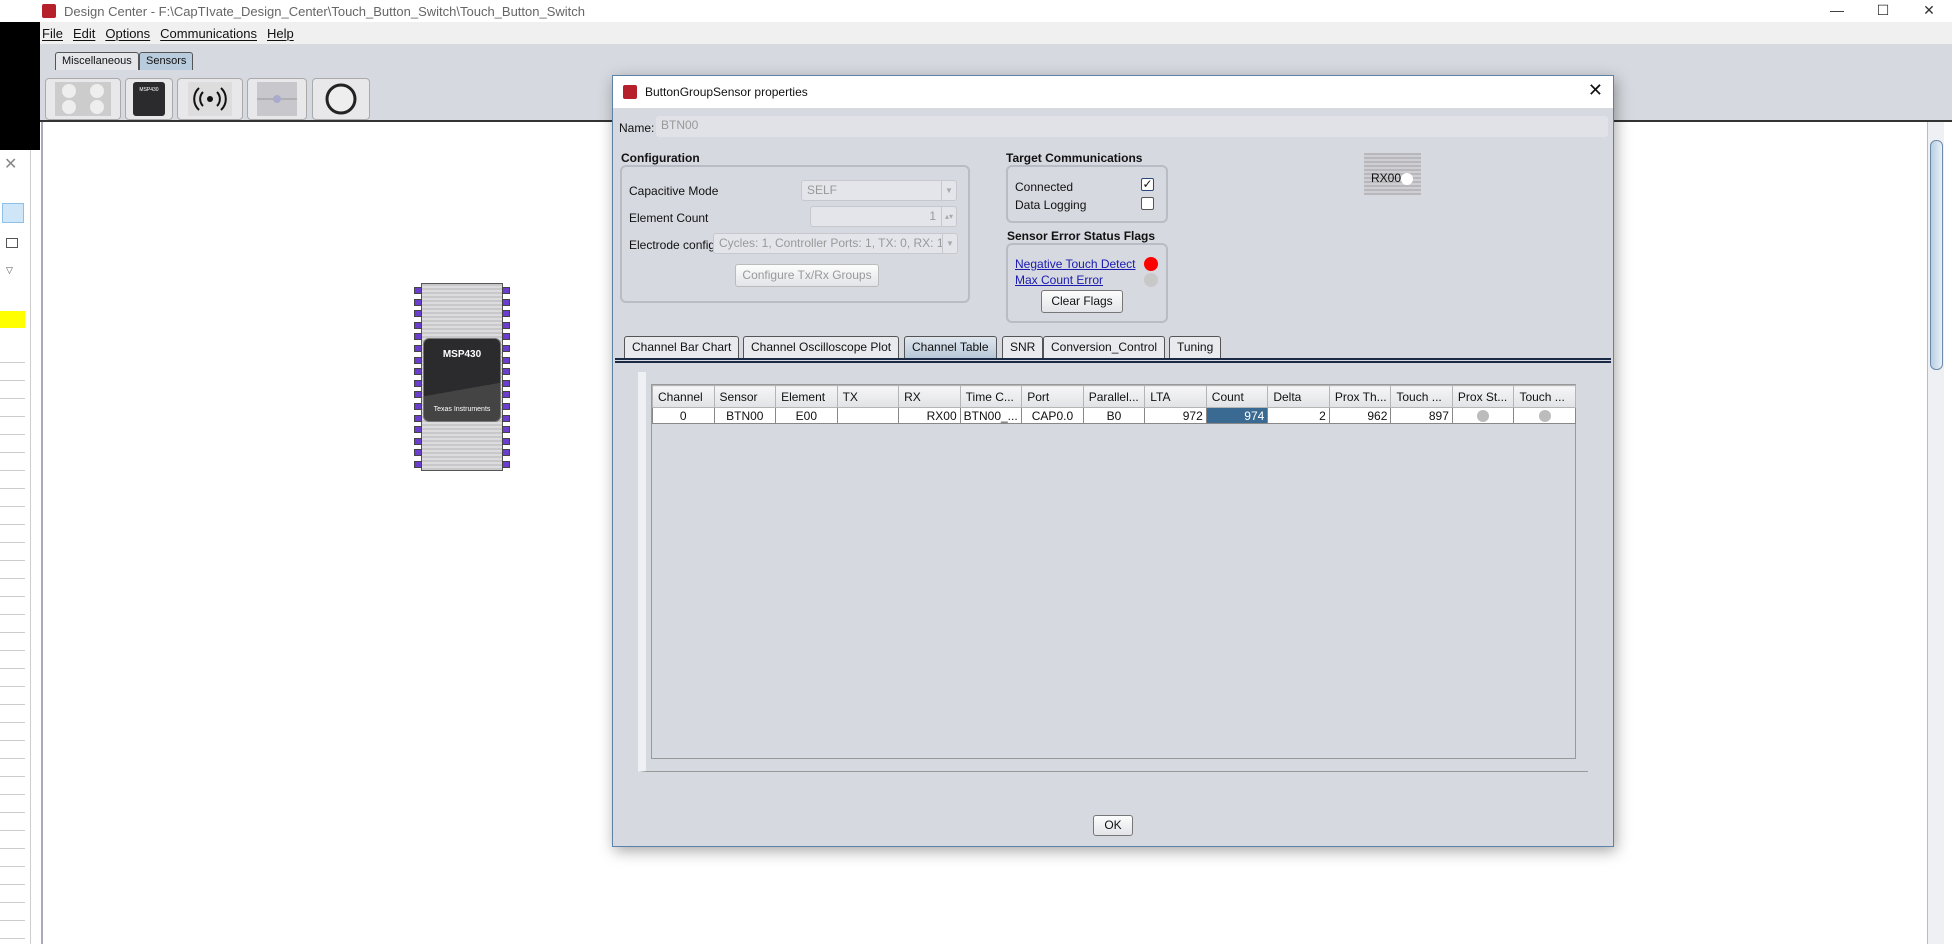 This screenshot has height=945, width=1952. What do you see at coordinates (1175, 396) in the screenshot?
I see `column-header: LTA` at bounding box center [1175, 396].